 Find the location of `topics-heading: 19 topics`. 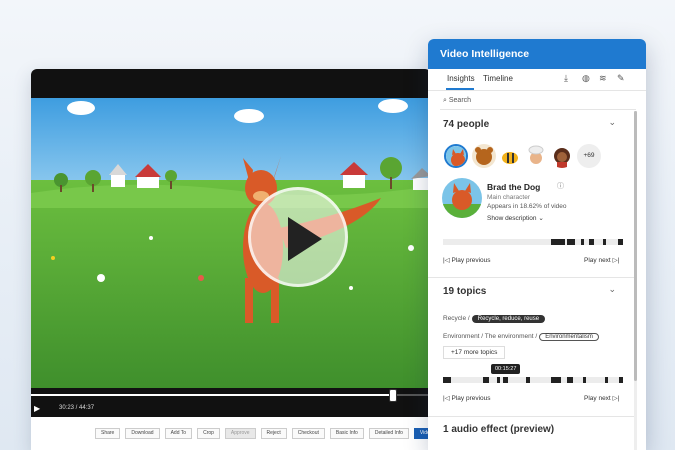

topics-heading: 19 topics is located at coordinates (465, 291).